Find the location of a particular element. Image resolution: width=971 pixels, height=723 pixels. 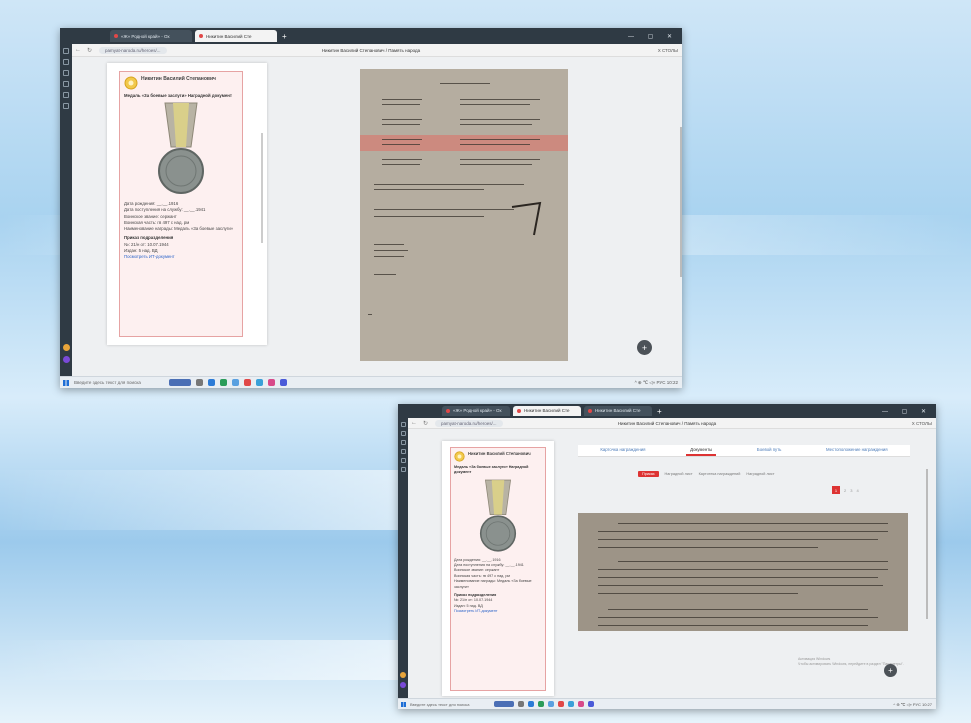

page-button: 2 is located at coordinates (845, 490).